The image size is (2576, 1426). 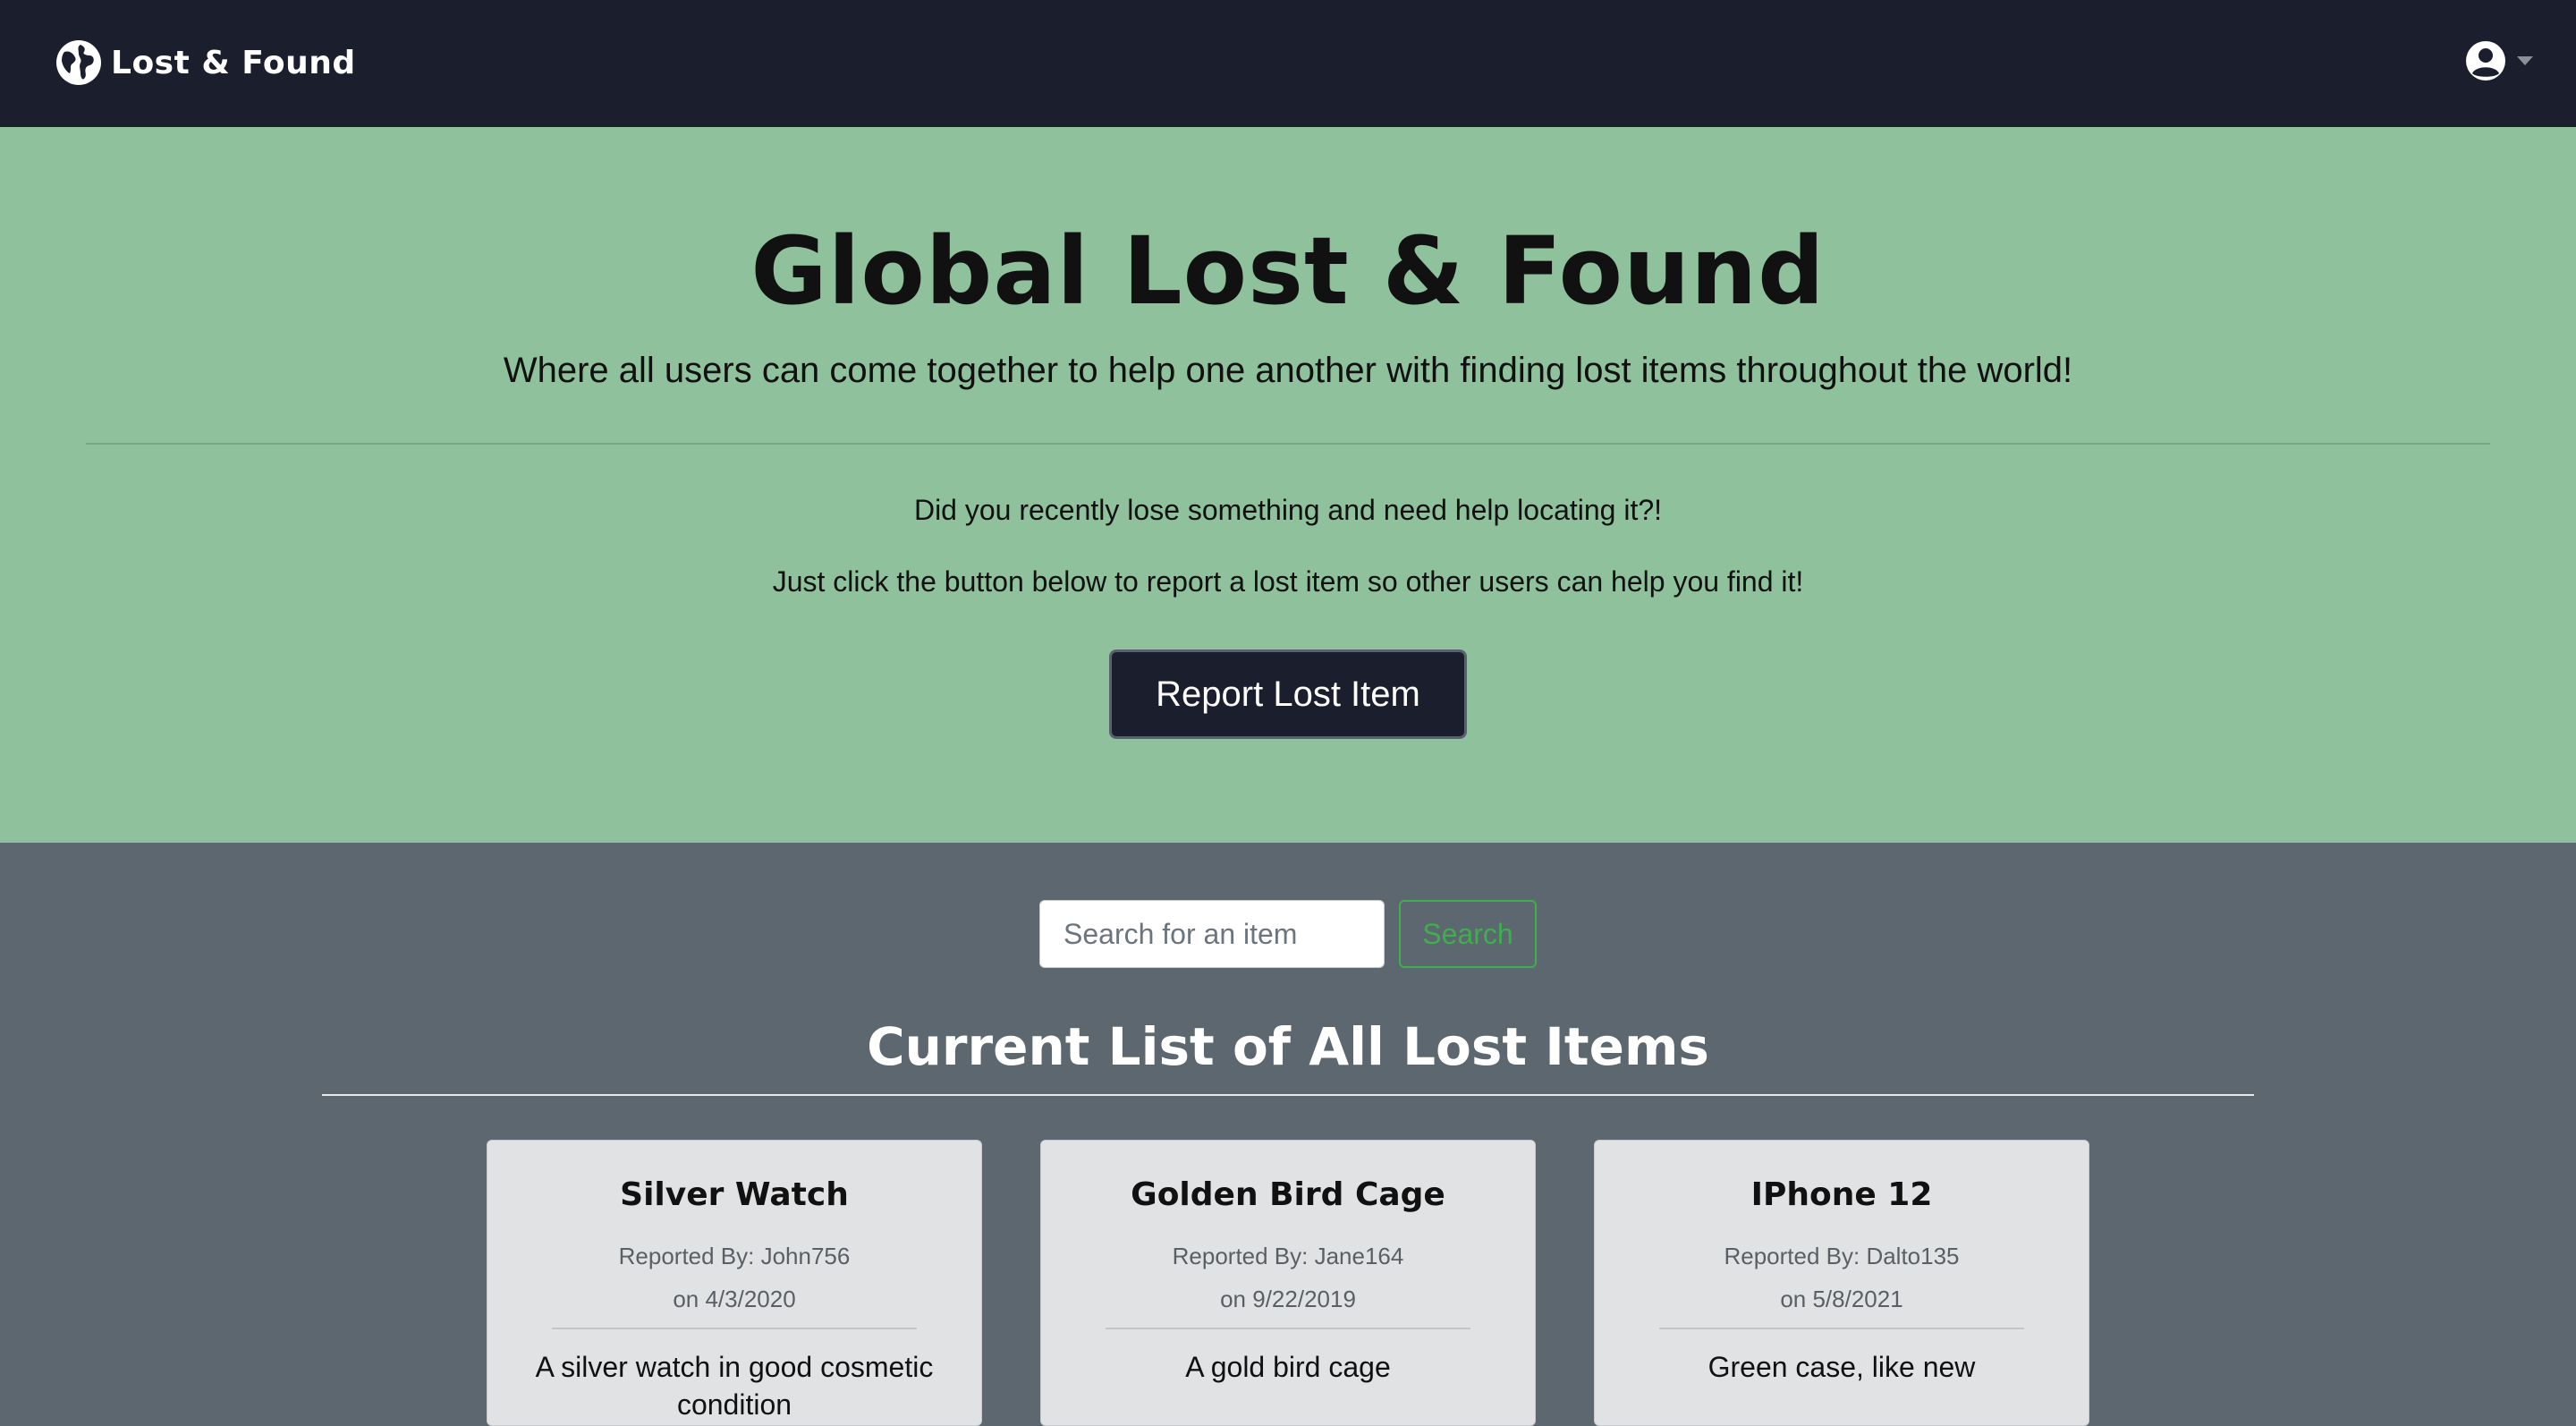 I want to click on caret-down-icon, so click(x=2525, y=60).